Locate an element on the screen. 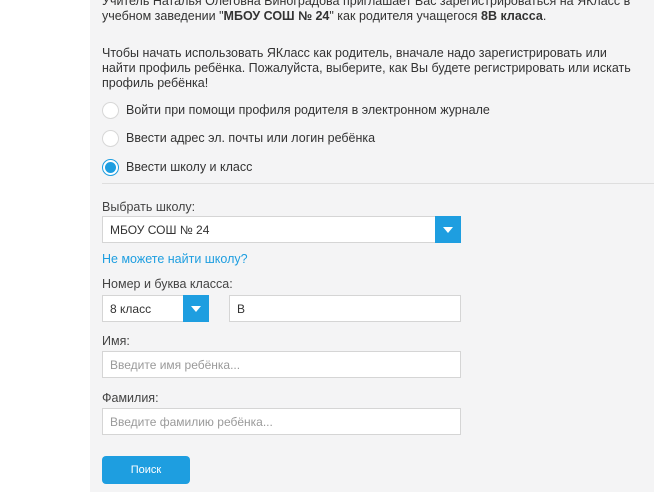 The width and height of the screenshot is (667, 492). section-divider is located at coordinates (378, 183).